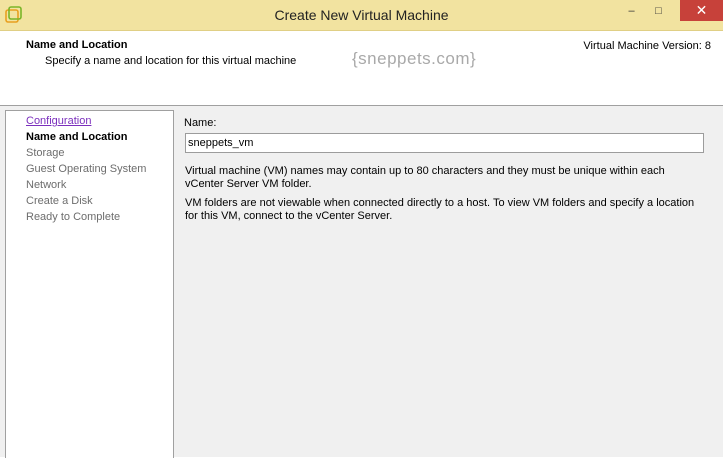  Describe the element at coordinates (414, 58) in the screenshot. I see `watermark: {sneppets.com}` at that location.